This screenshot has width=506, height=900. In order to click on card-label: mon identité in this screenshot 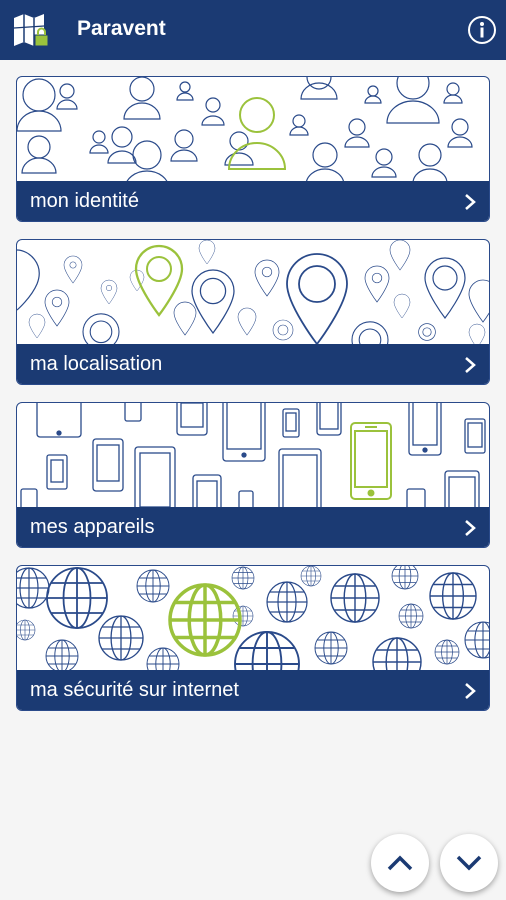, I will do `click(84, 201)`.